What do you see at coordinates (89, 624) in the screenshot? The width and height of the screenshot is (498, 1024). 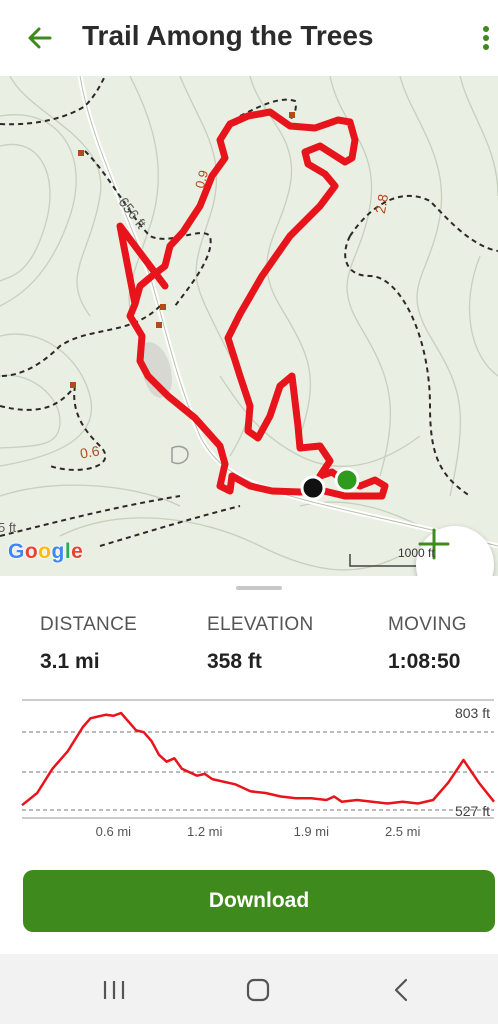 I see `distance-label: DISTANCE` at bounding box center [89, 624].